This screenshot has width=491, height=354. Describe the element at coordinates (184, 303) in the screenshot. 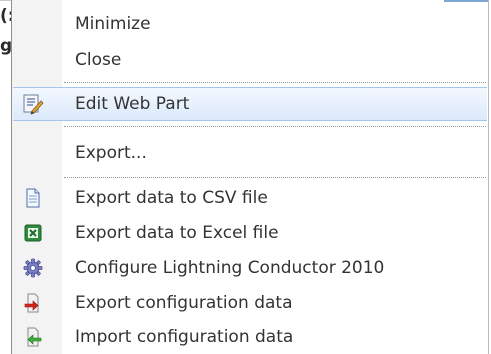

I see `menu-item-label: Export configuration data` at that location.